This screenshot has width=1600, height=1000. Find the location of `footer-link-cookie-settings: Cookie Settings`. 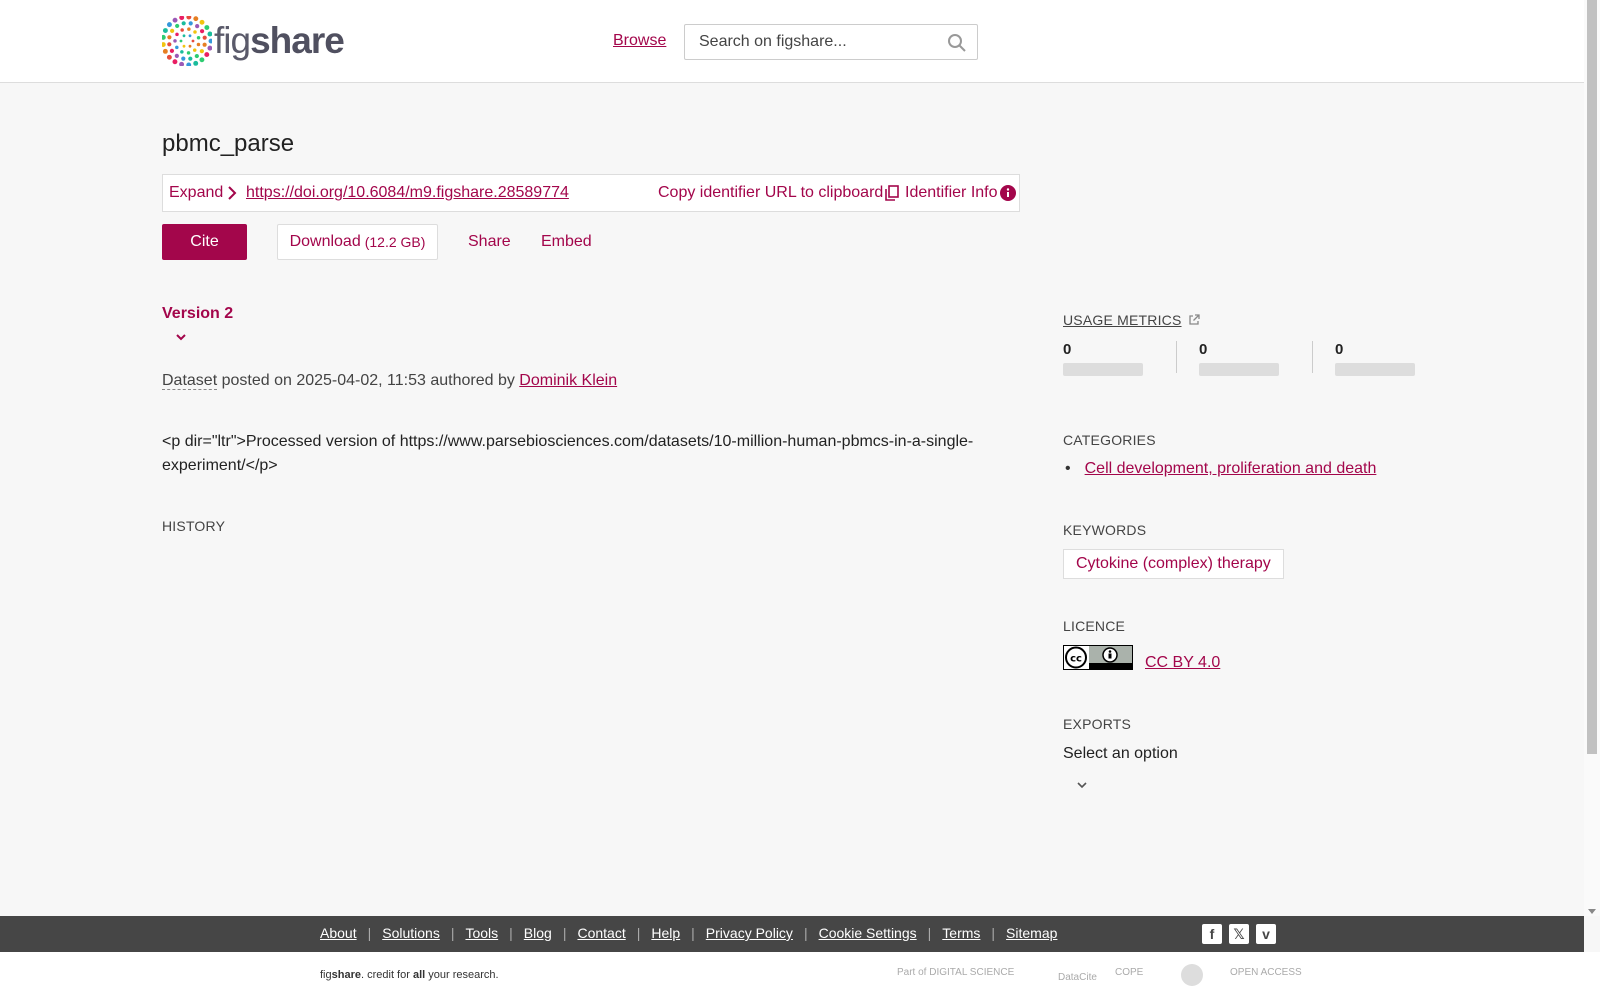

footer-link-cookie-settings: Cookie Settings is located at coordinates (868, 933).